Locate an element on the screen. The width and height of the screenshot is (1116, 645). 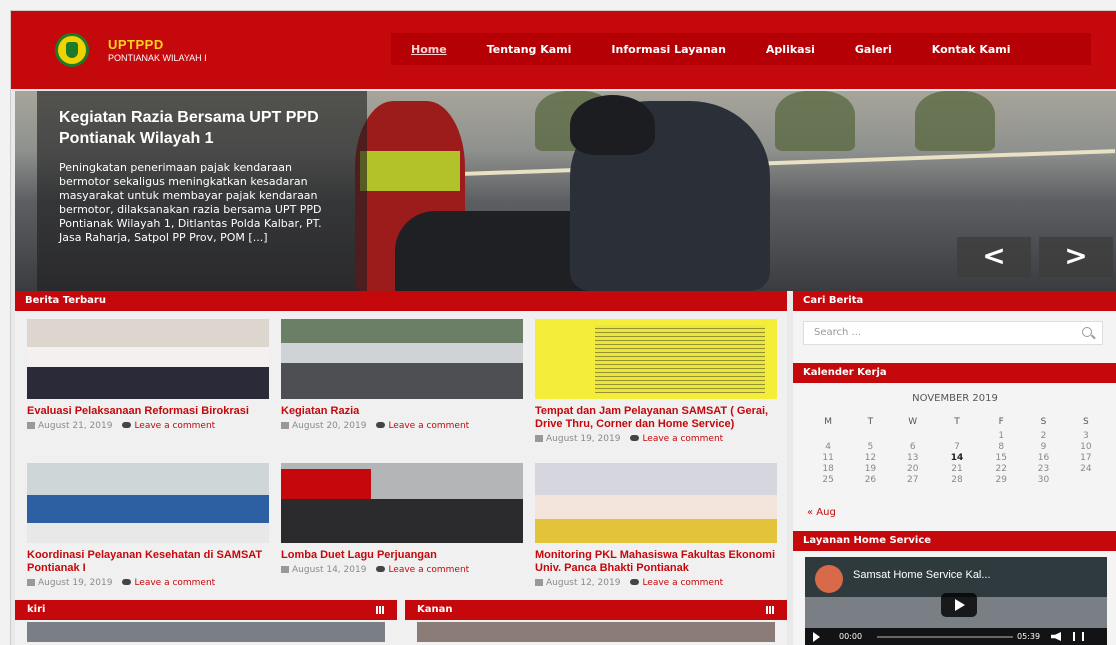
calendar-day: 11 is located at coordinates (828, 458).